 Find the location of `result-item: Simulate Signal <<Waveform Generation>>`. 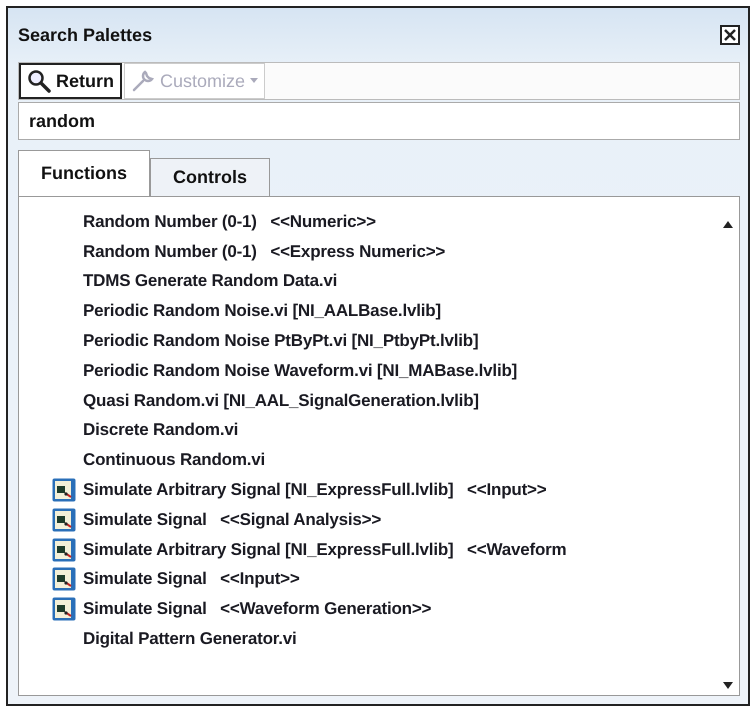

result-item: Simulate Signal <<Waveform Generation>> is located at coordinates (257, 609).